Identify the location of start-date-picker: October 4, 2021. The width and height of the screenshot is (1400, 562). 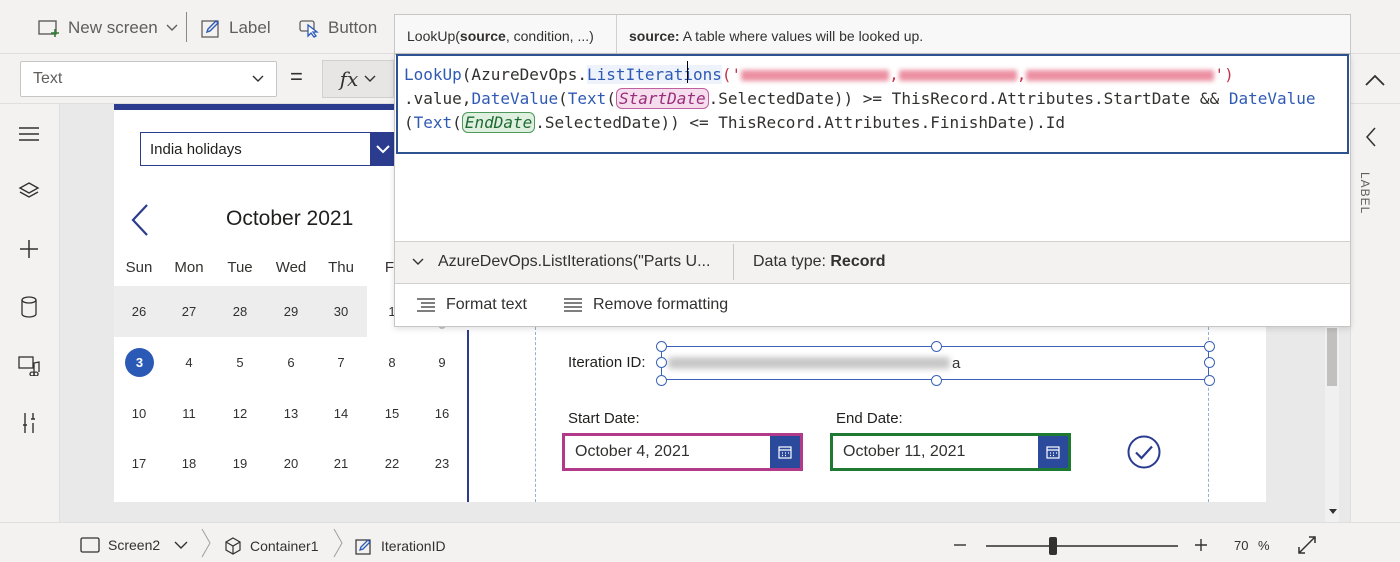
(682, 452).